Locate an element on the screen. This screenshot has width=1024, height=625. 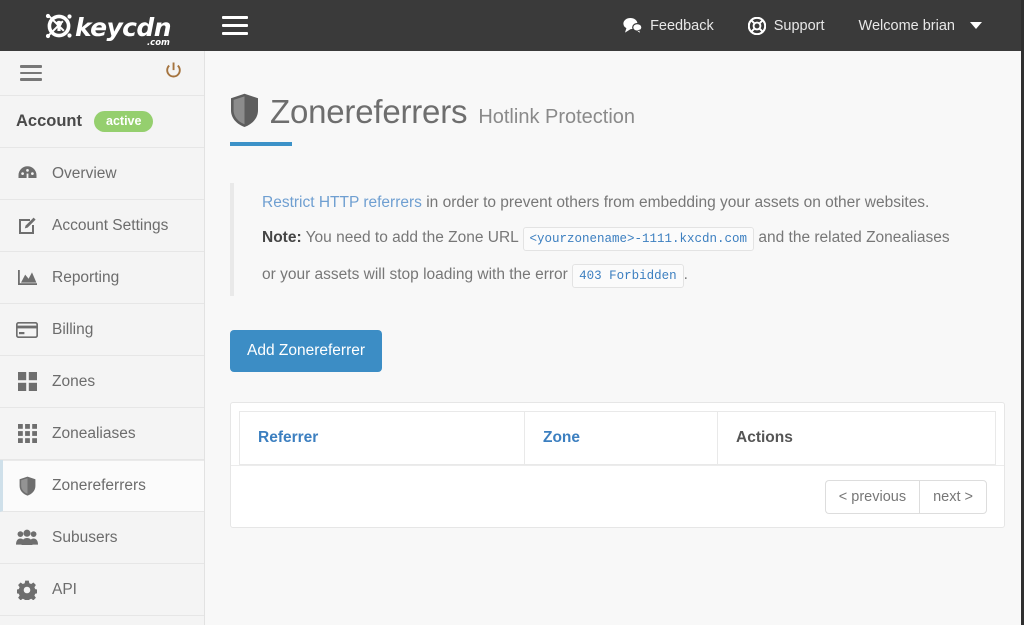
page-title-text: Zonereferrers is located at coordinates (369, 111).